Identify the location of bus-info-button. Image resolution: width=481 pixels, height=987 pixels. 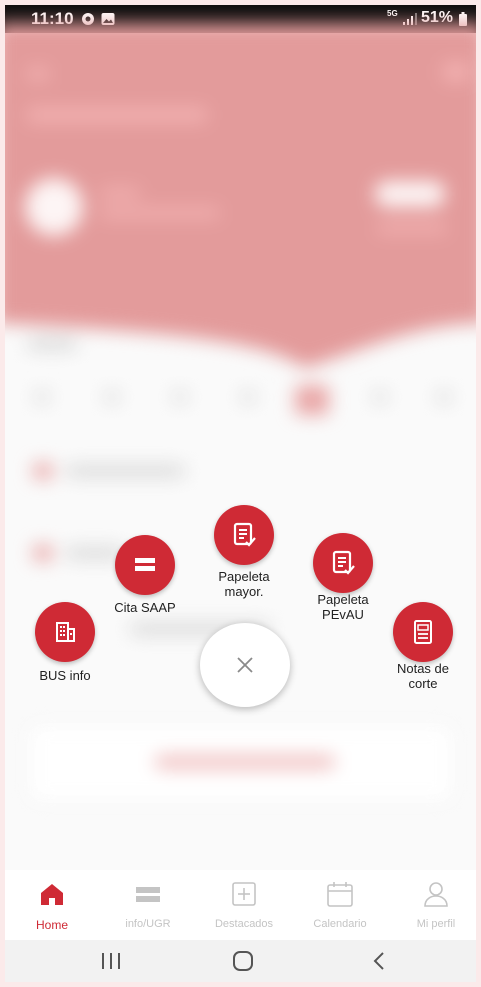
(65, 632).